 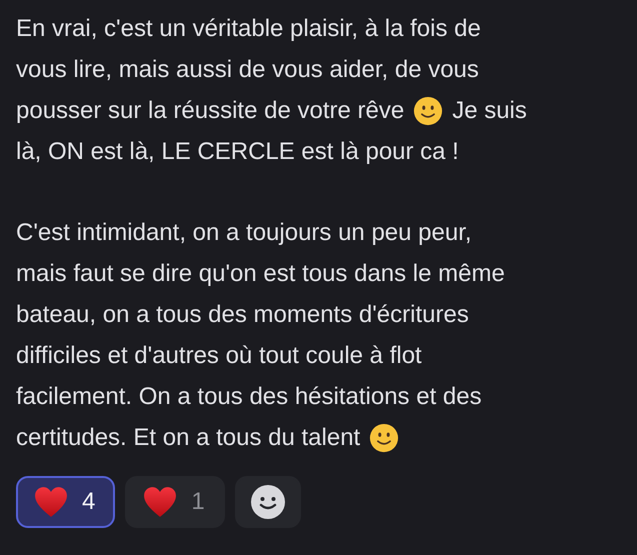 I want to click on message-text: En vrai, c'est un véritable plaisir, à la fois de, so click(x=248, y=29).